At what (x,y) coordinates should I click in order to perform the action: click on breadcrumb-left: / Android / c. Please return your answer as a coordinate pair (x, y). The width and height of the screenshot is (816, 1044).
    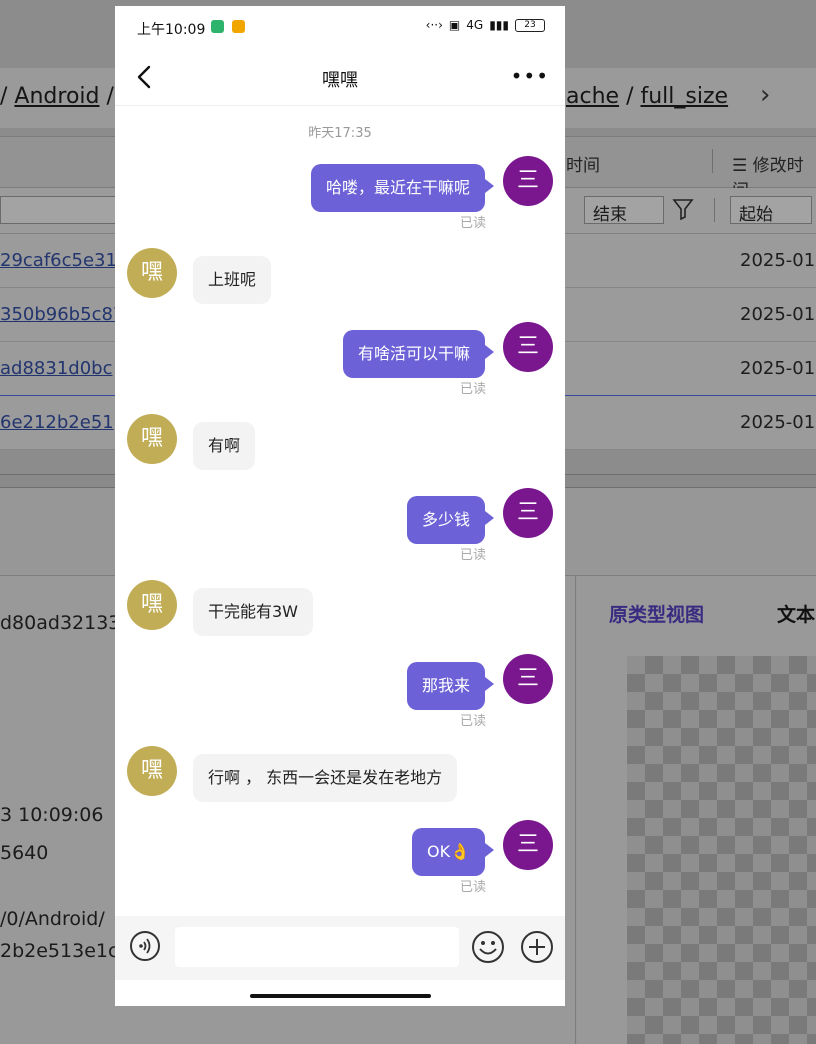
    Looking at the image, I should click on (66, 96).